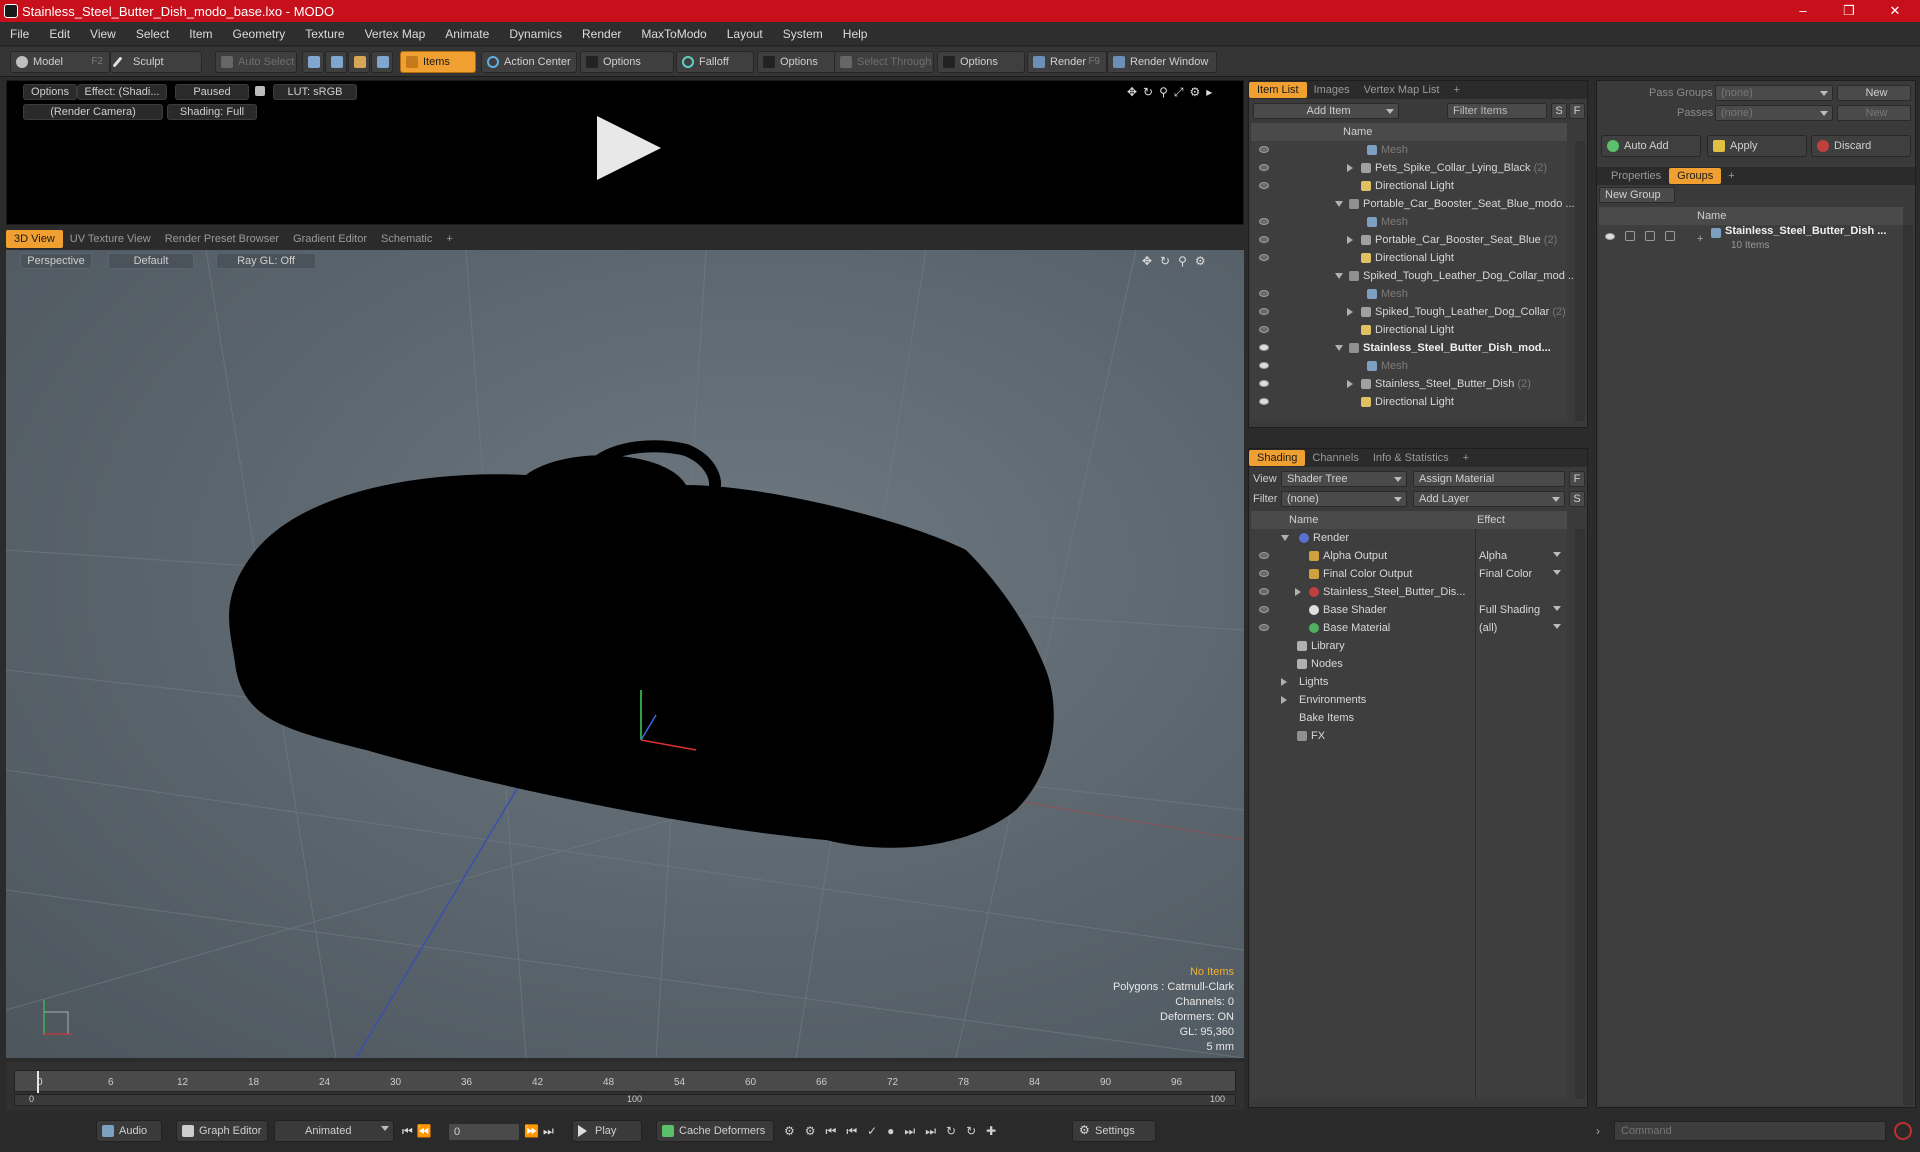 The image size is (1920, 1152). Describe the element at coordinates (544, 1131) in the screenshot. I see `skip-forward-icons: ⏩⏭` at that location.